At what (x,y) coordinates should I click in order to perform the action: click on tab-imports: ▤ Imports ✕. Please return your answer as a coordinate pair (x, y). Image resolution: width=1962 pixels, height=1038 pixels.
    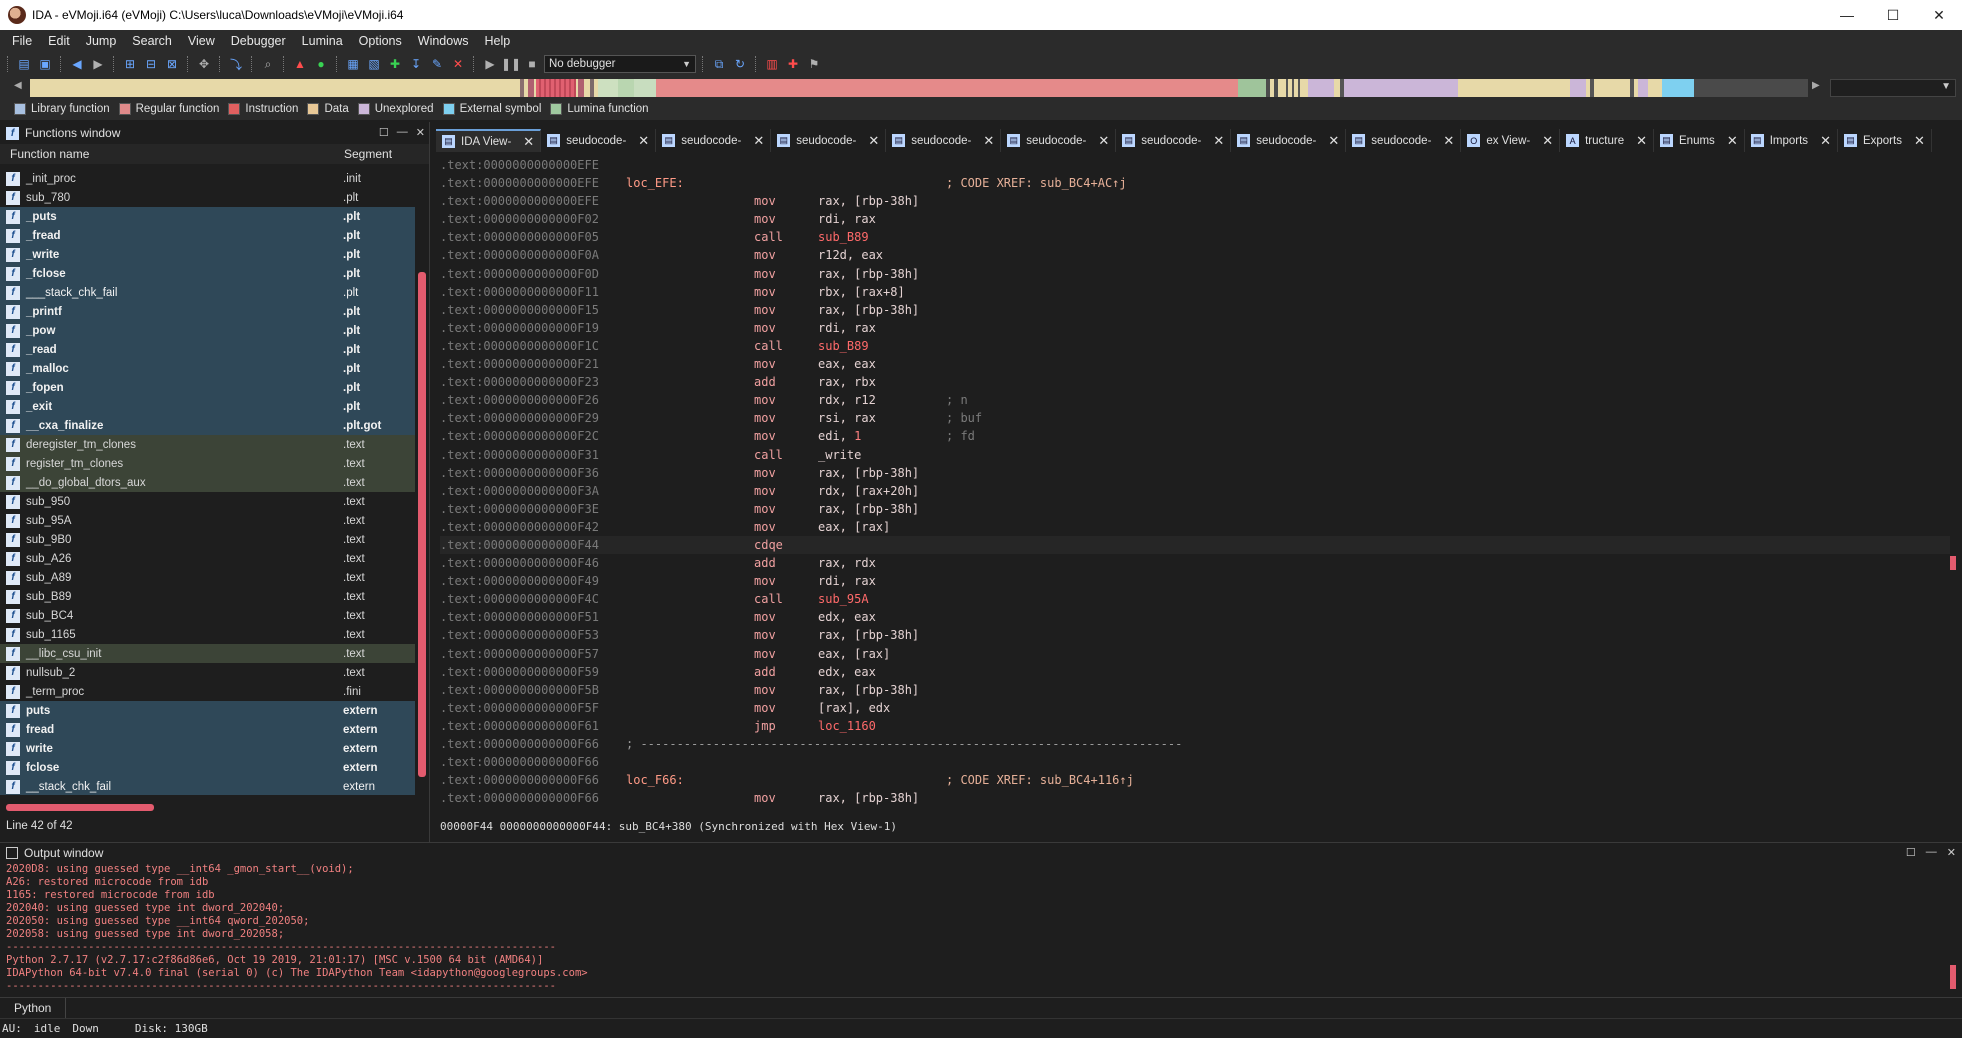
    Looking at the image, I should click on (1791, 140).